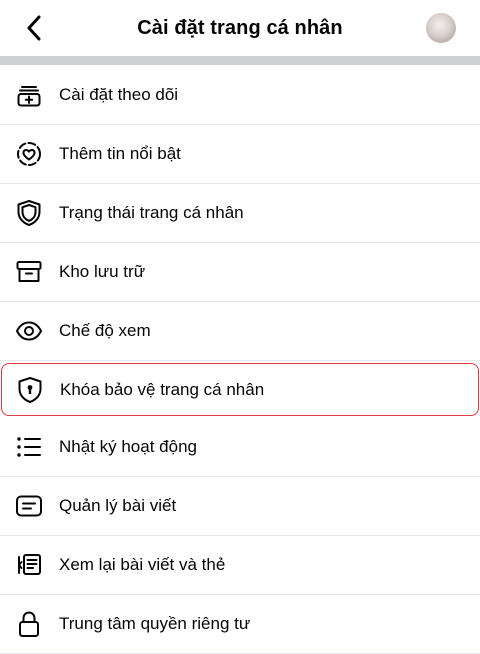 The height and width of the screenshot is (654, 480). I want to click on shield-icon, so click(29, 213).